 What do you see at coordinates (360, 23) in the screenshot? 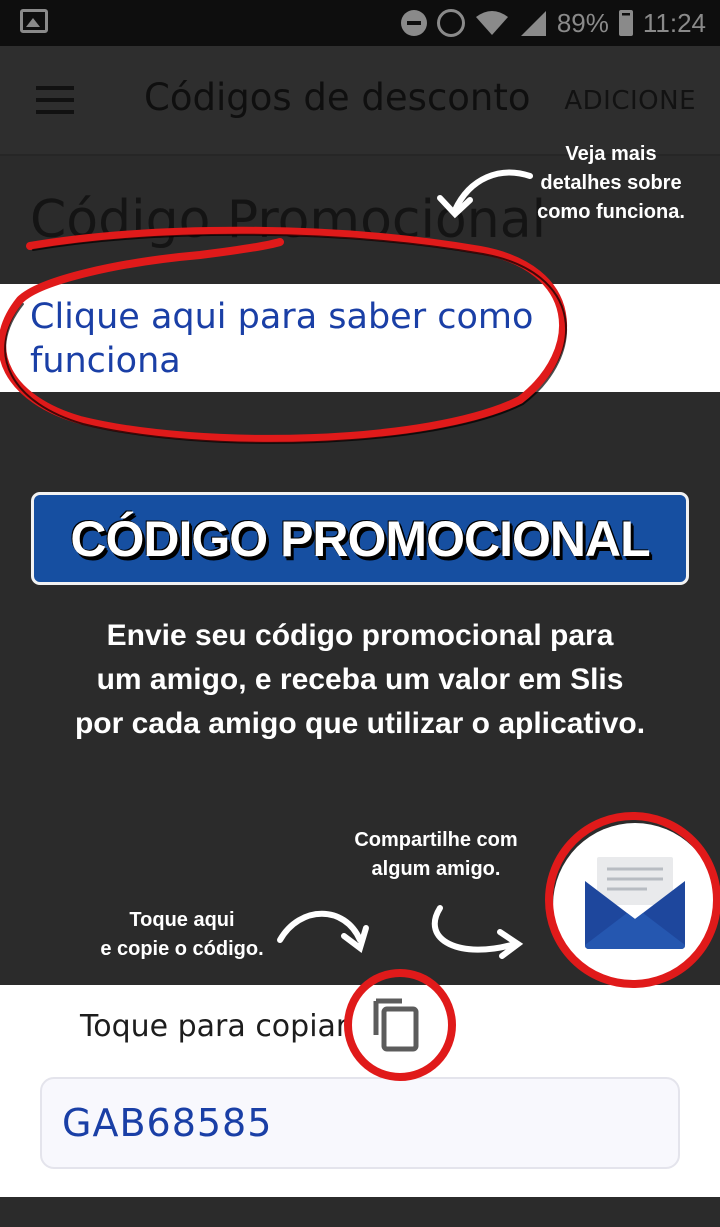
I see `status-bar: 89% 11:24` at bounding box center [360, 23].